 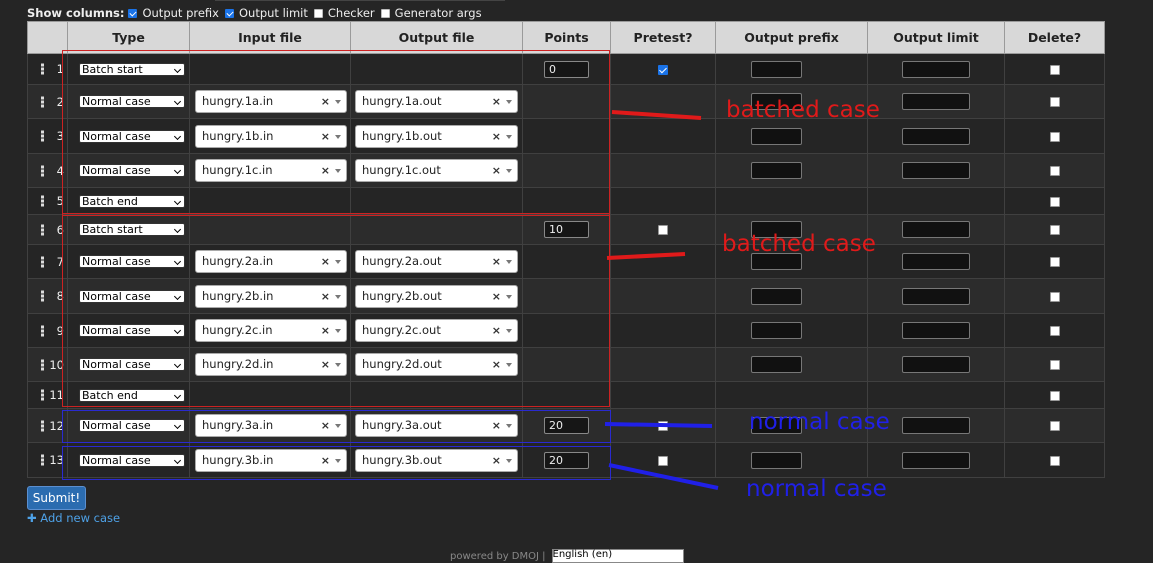 I want to click on language-select: English (en), so click(x=617, y=556).